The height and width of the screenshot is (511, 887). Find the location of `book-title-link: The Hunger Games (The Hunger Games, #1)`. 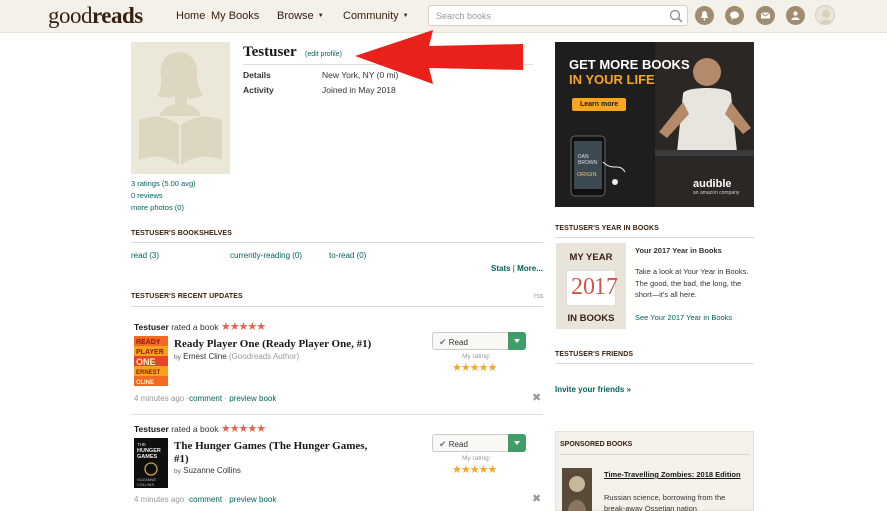

book-title-link: The Hunger Games (The Hunger Games, #1) is located at coordinates (279, 453).